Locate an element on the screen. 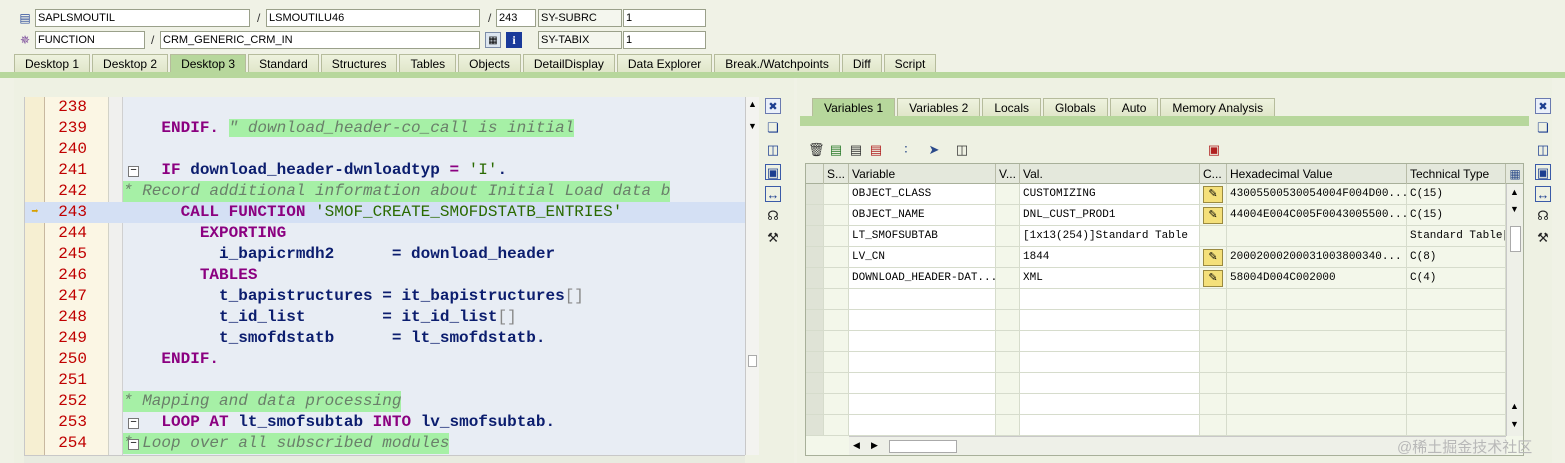 Image resolution: width=1565 pixels, height=463 pixels. tab-diff: Diff is located at coordinates (861, 63).